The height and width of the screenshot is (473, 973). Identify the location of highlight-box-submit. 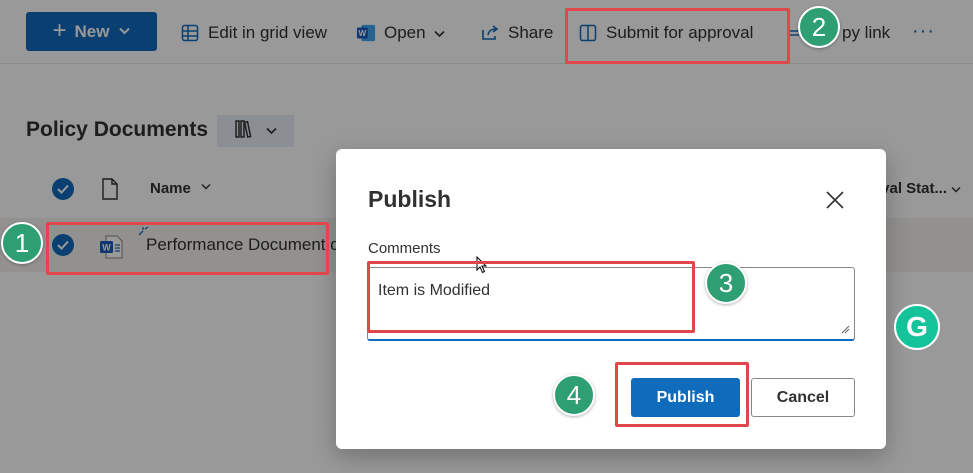
(677, 36).